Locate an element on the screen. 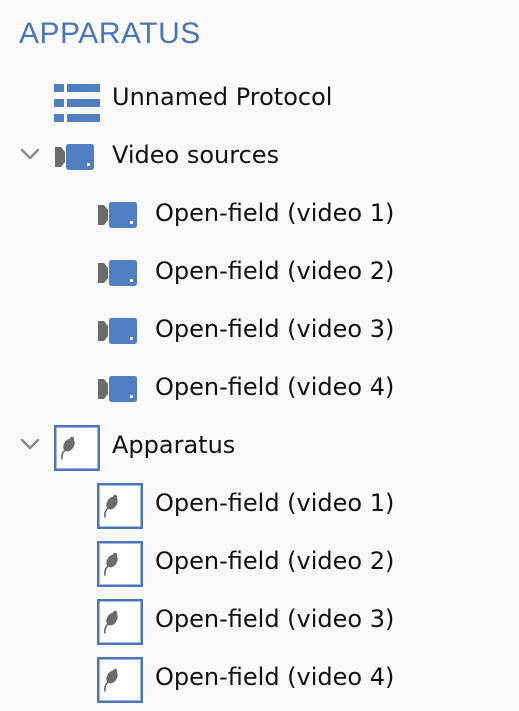 The image size is (519, 711). tree-item-video-source: Open-field (video 1) is located at coordinates (259, 212).